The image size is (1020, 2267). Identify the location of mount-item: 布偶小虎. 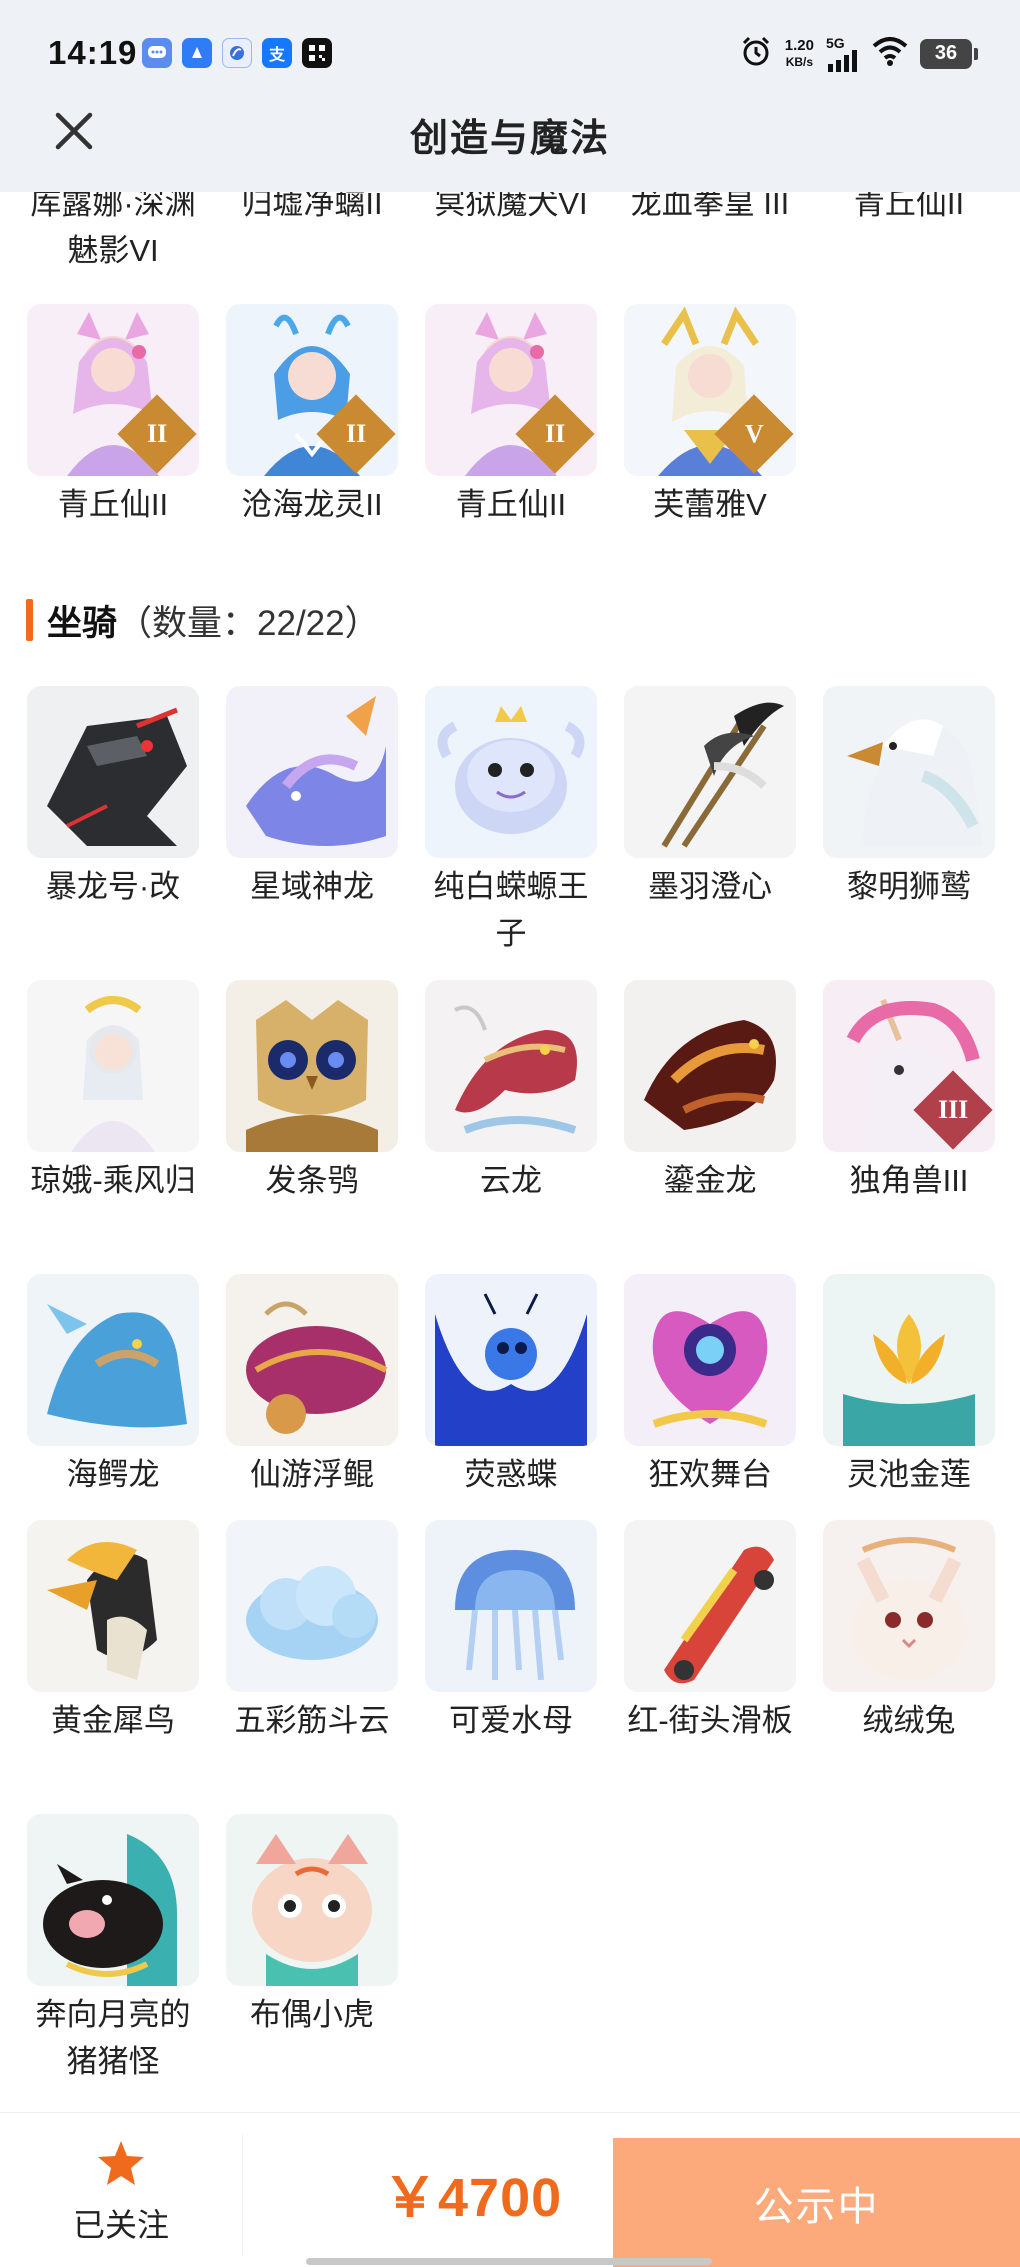
(312, 1926).